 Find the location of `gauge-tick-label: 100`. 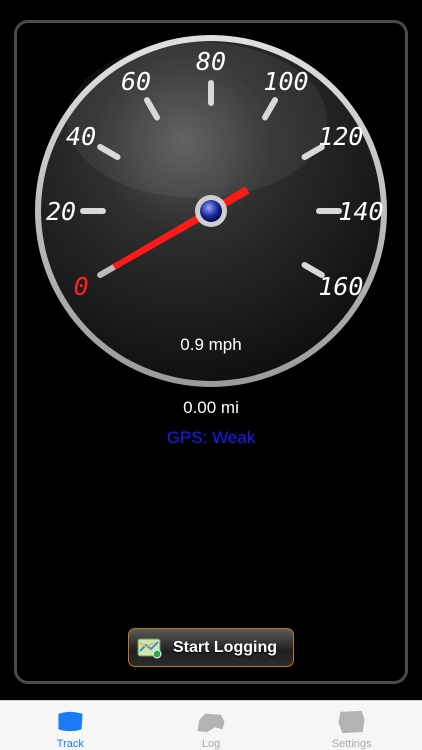

gauge-tick-label: 100 is located at coordinates (285, 81).